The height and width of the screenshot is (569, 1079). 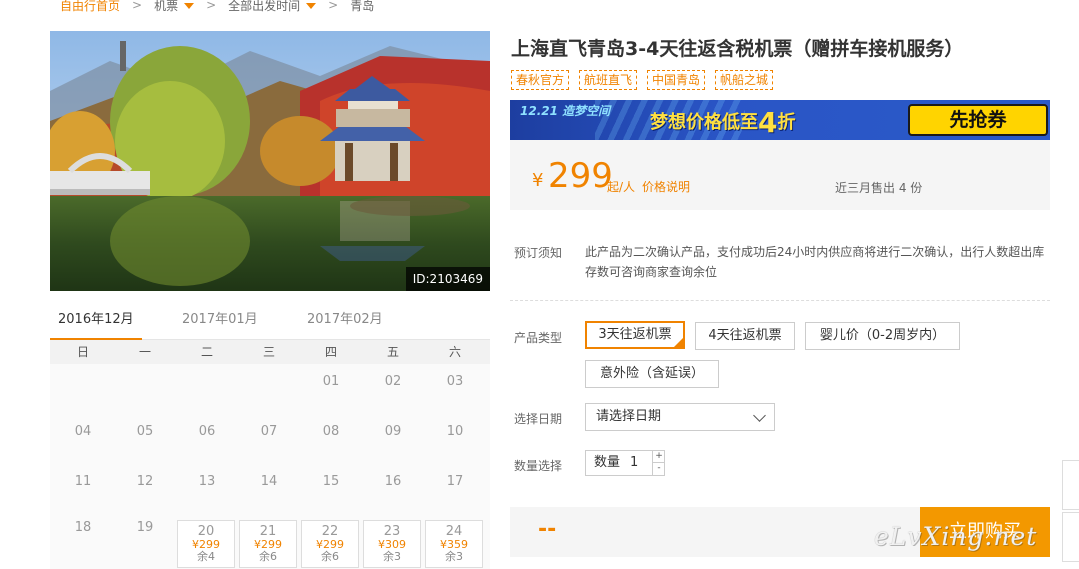 What do you see at coordinates (207, 431) in the screenshot?
I see `calendar-day: 06` at bounding box center [207, 431].